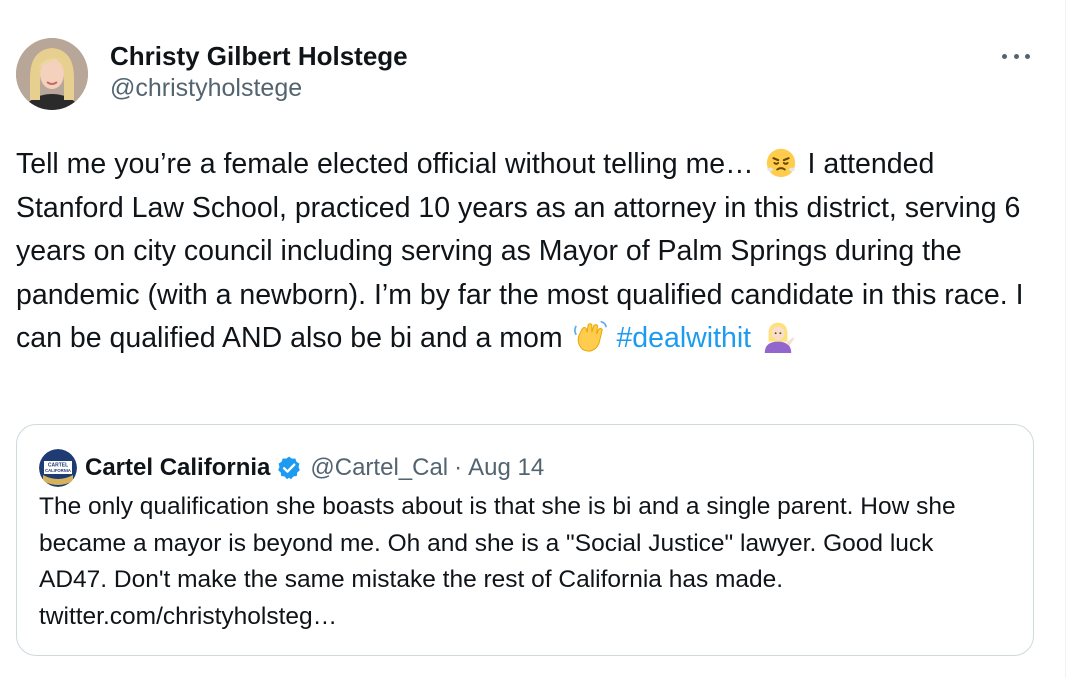  I want to click on quoted-tweet-date: Aug 14, so click(506, 468).